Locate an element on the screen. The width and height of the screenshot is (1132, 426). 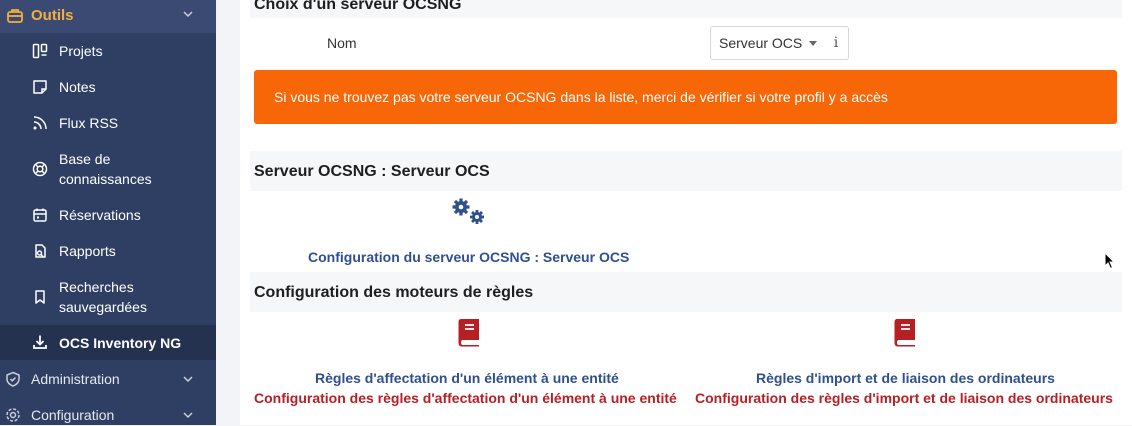
lifebuoy-icon is located at coordinates (40, 169).